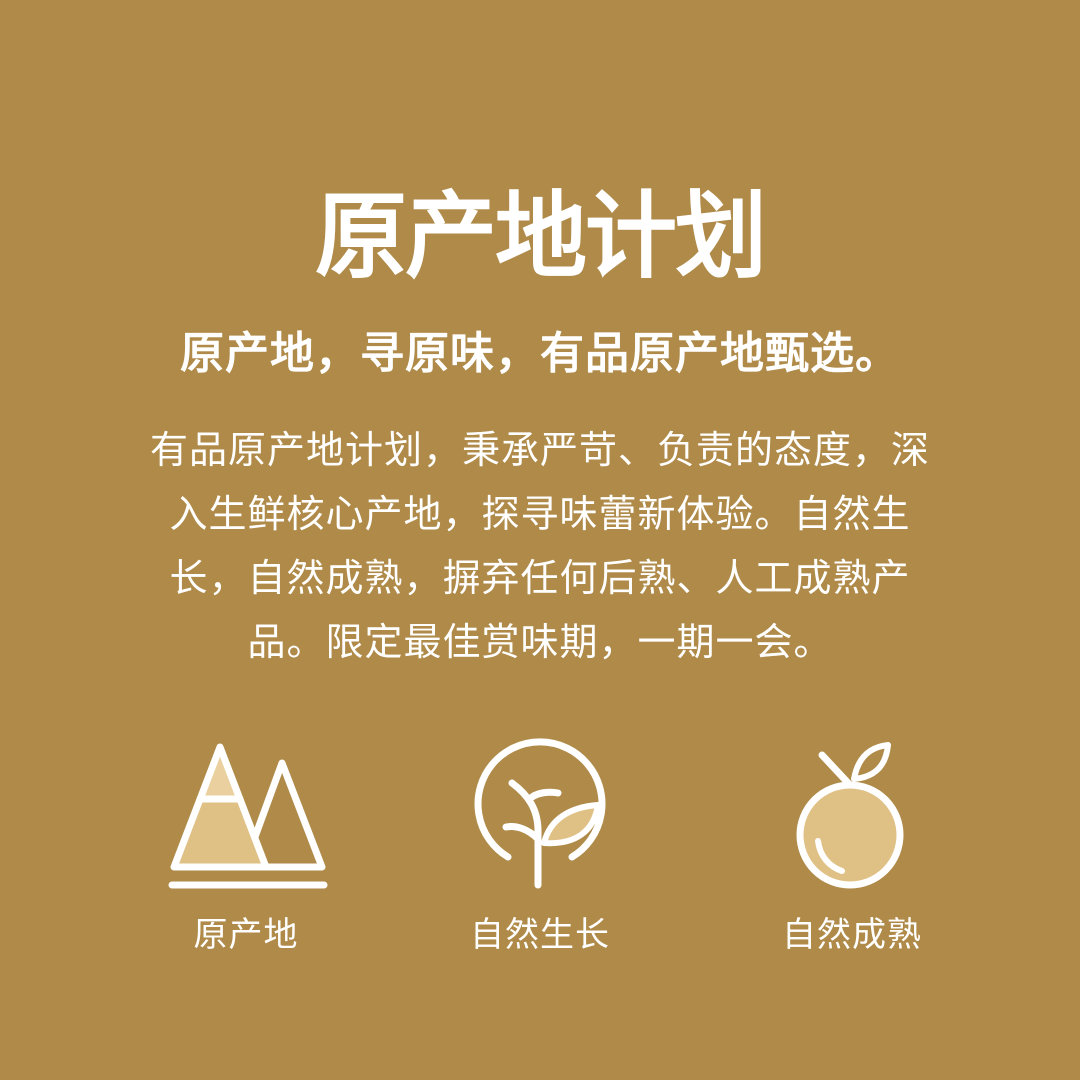  I want to click on feature-label: 原产地, so click(246, 935).